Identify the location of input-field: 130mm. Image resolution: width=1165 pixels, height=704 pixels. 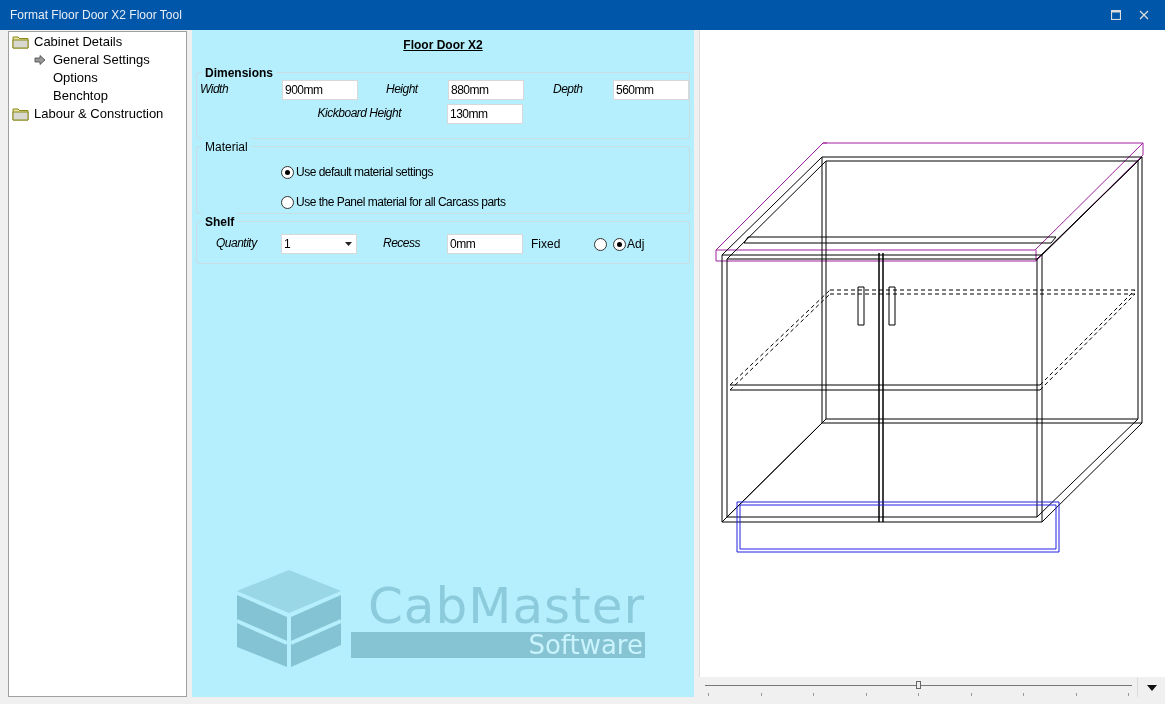
(485, 114).